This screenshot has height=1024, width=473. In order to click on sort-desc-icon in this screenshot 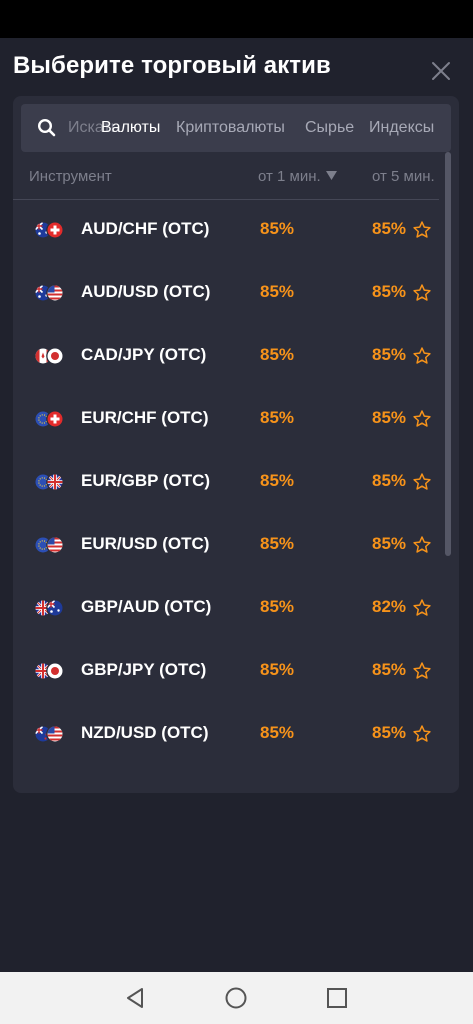, I will do `click(331, 175)`.